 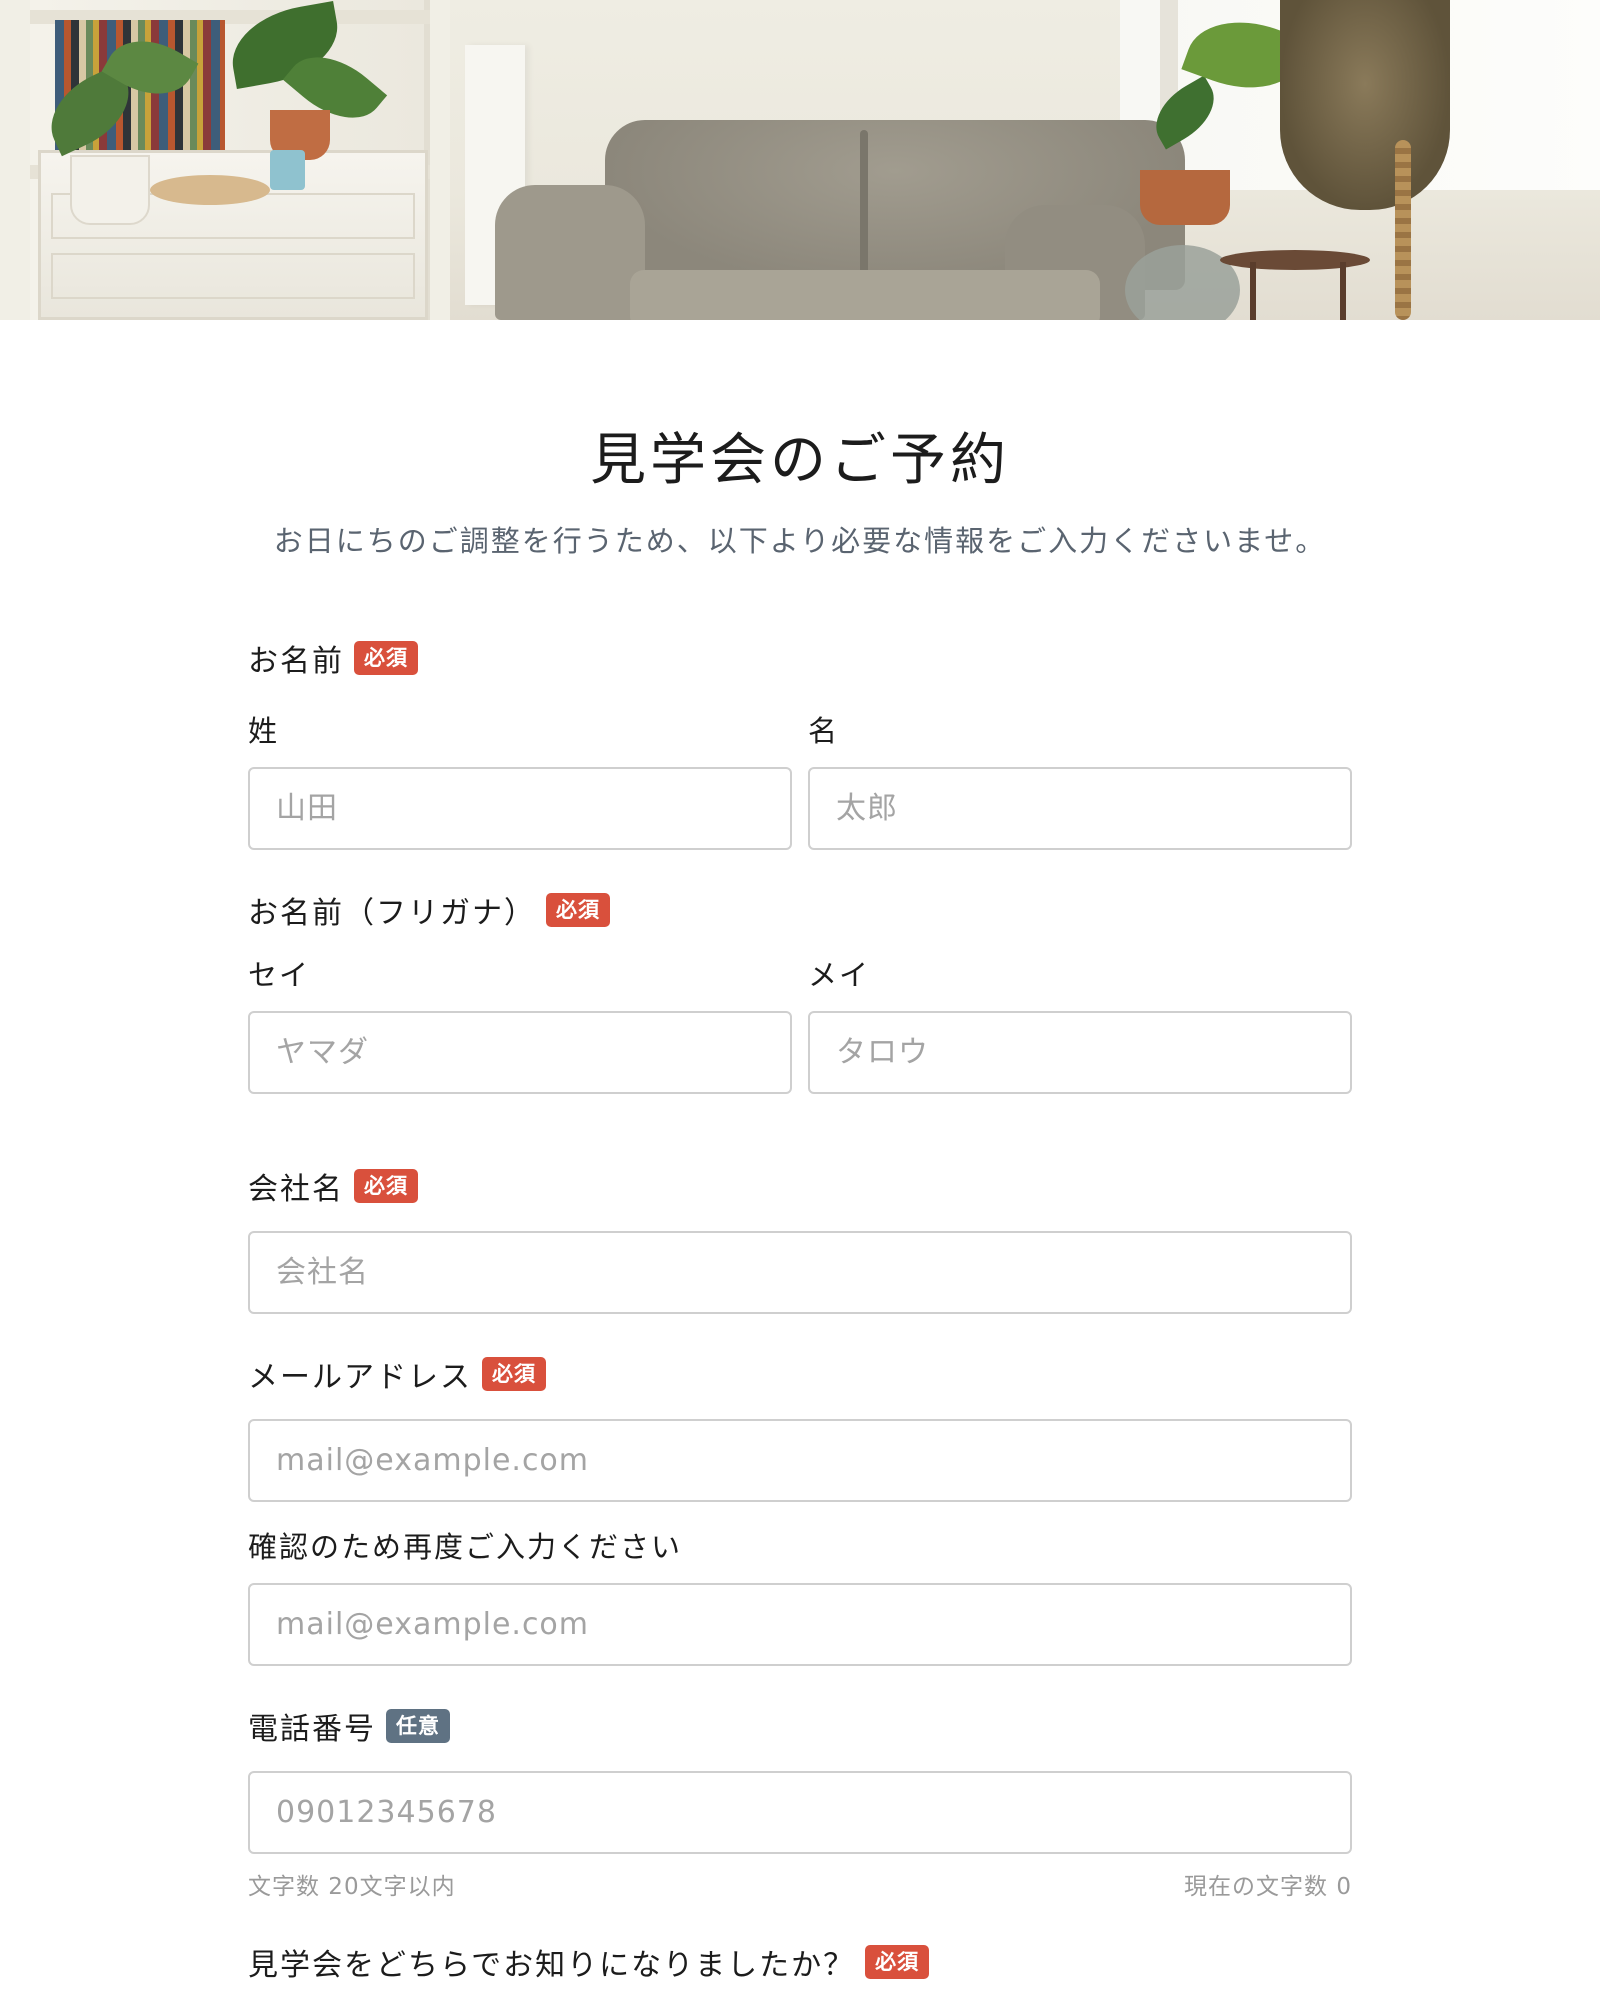 I want to click on first-name-input, so click(x=1080, y=808).